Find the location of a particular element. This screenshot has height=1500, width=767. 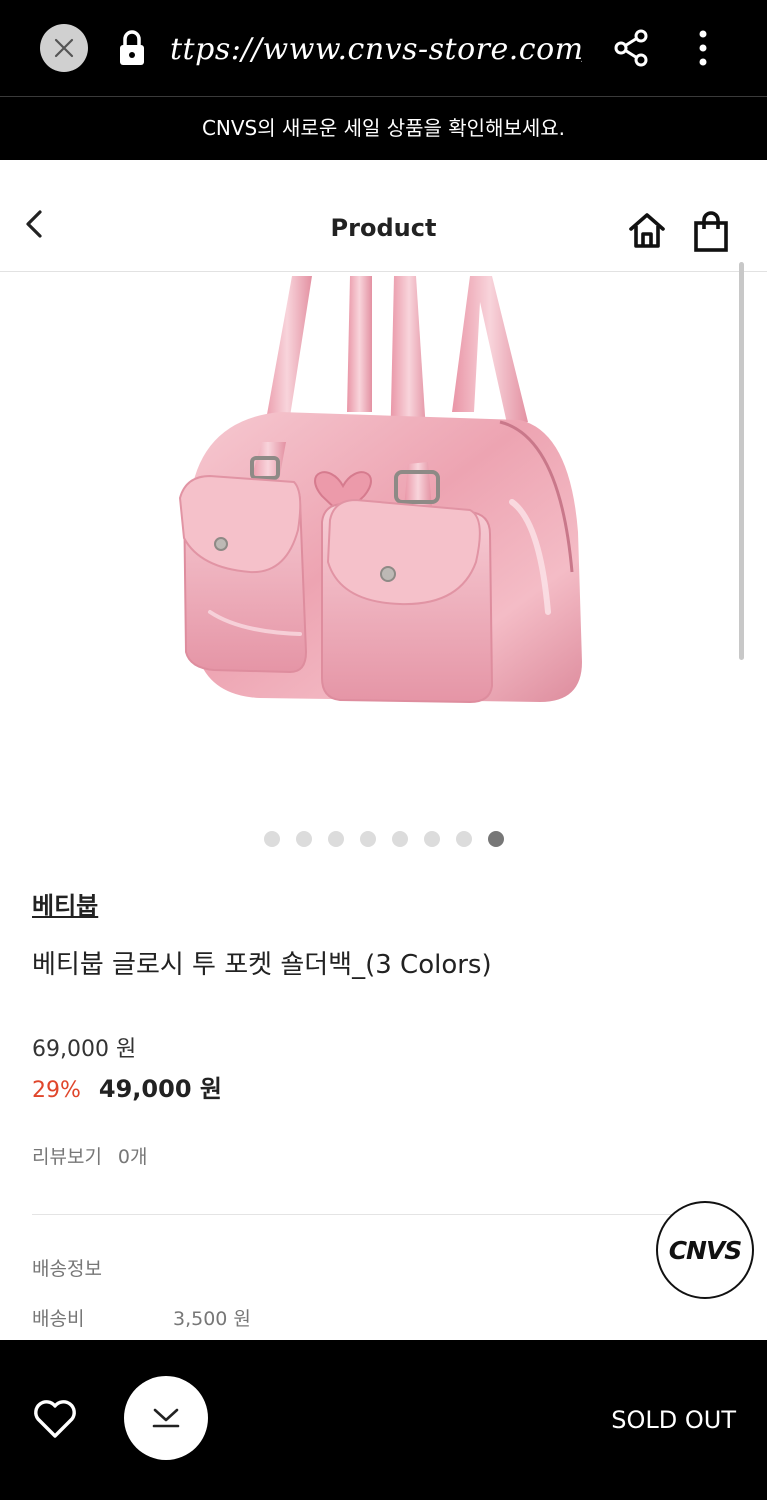

discount-rate: 29% is located at coordinates (56, 1090).